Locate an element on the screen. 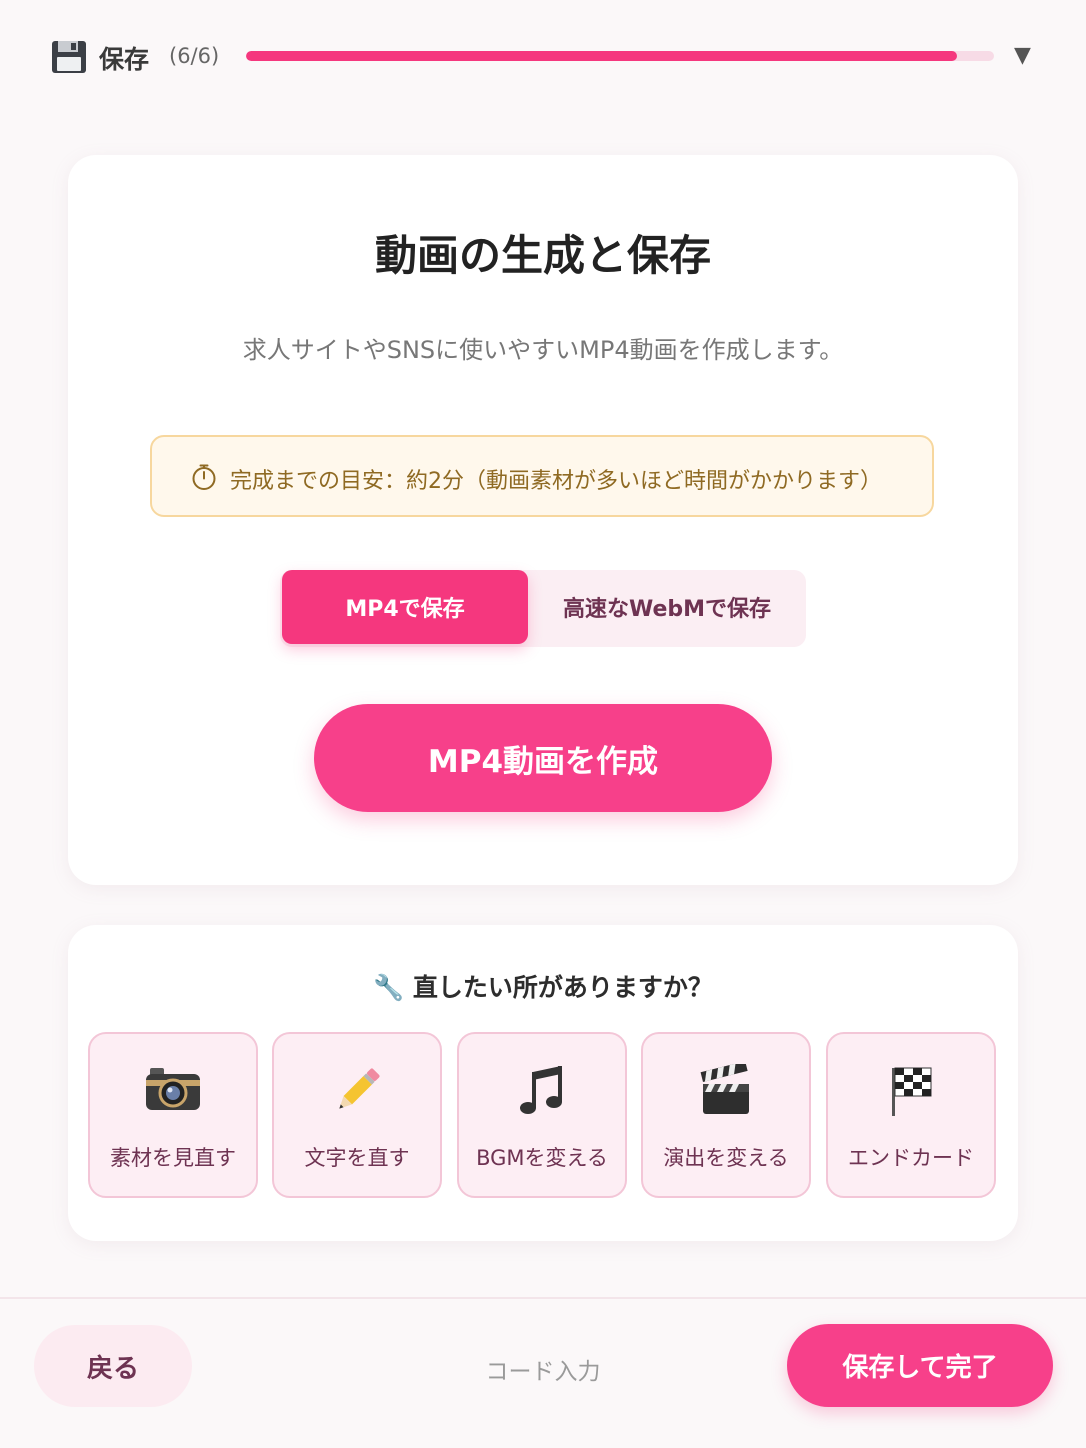 The image size is (1086, 1448). camera-icon is located at coordinates (173, 1089).